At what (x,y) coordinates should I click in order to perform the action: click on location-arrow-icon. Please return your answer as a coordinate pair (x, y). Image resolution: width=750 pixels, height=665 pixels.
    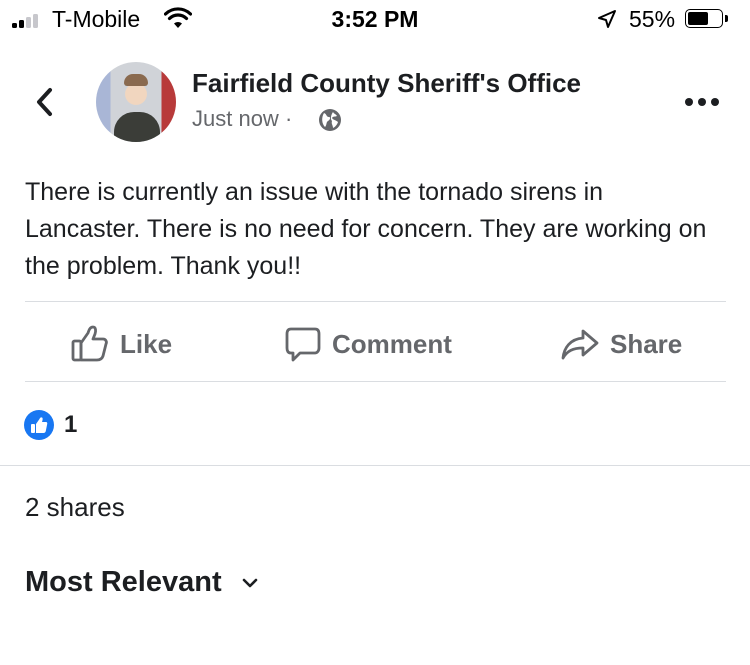
    Looking at the image, I should click on (607, 19).